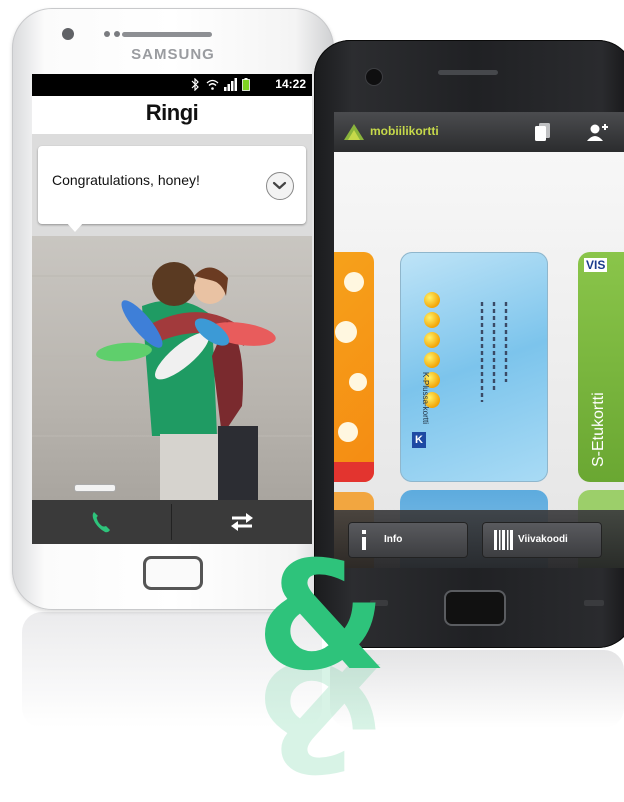  I want to click on message-bubble: Congratulations, honey!, so click(172, 185).